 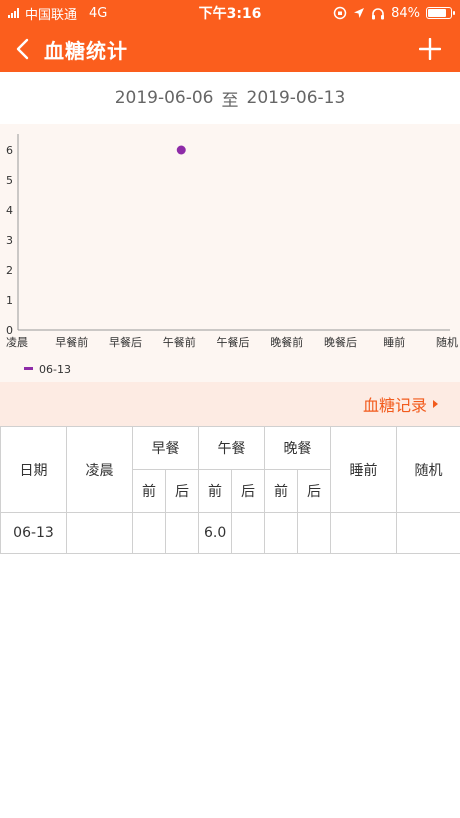 What do you see at coordinates (165, 448) in the screenshot?
I see `header-breakfast: 早餐` at bounding box center [165, 448].